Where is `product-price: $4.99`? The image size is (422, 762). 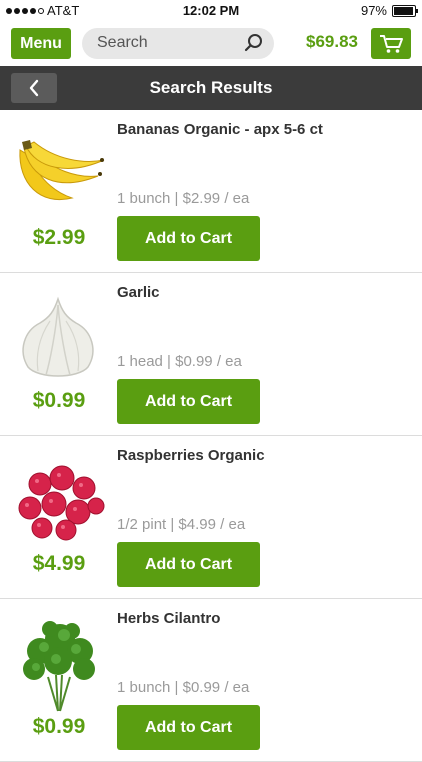 product-price: $4.99 is located at coordinates (59, 563).